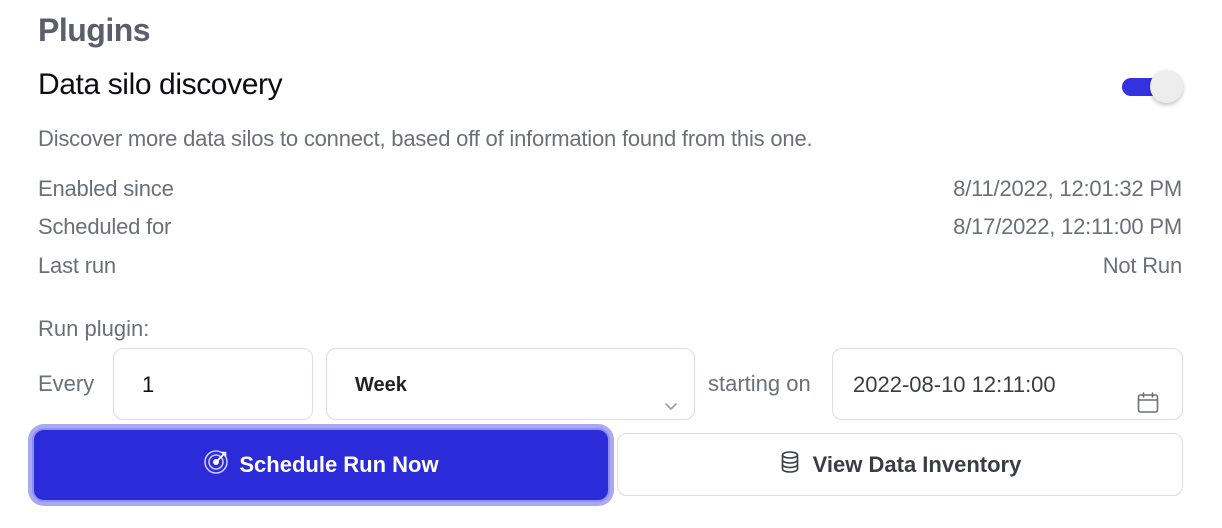 This screenshot has width=1222, height=528. I want to click on schedule-run-now-button: Schedule Run Now, so click(321, 465).